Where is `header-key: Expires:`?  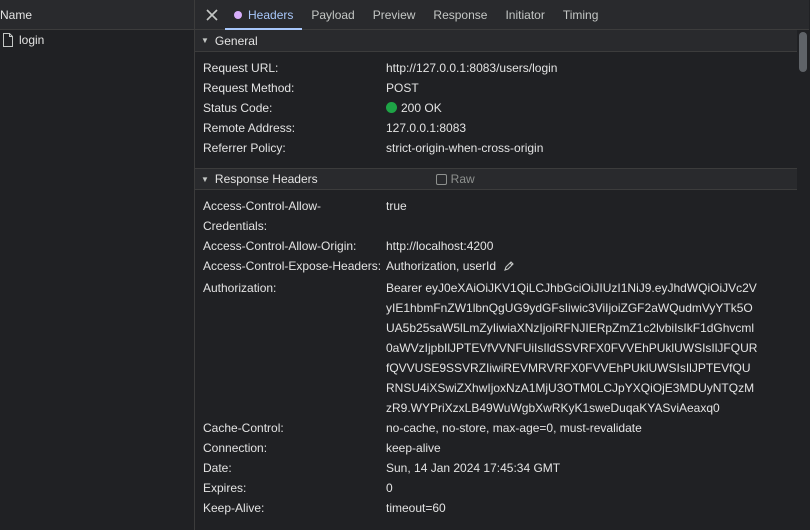
header-key: Expires: is located at coordinates (225, 488).